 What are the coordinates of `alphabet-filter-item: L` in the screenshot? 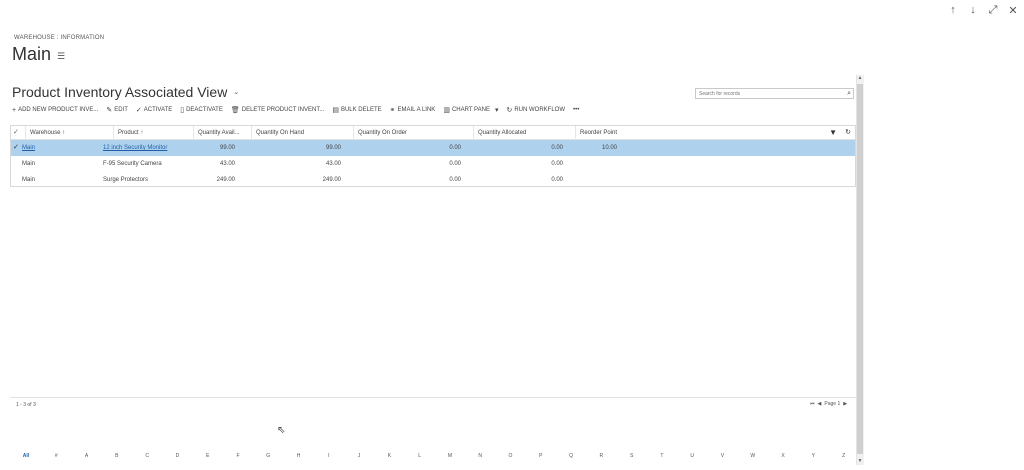 It's located at (420, 456).